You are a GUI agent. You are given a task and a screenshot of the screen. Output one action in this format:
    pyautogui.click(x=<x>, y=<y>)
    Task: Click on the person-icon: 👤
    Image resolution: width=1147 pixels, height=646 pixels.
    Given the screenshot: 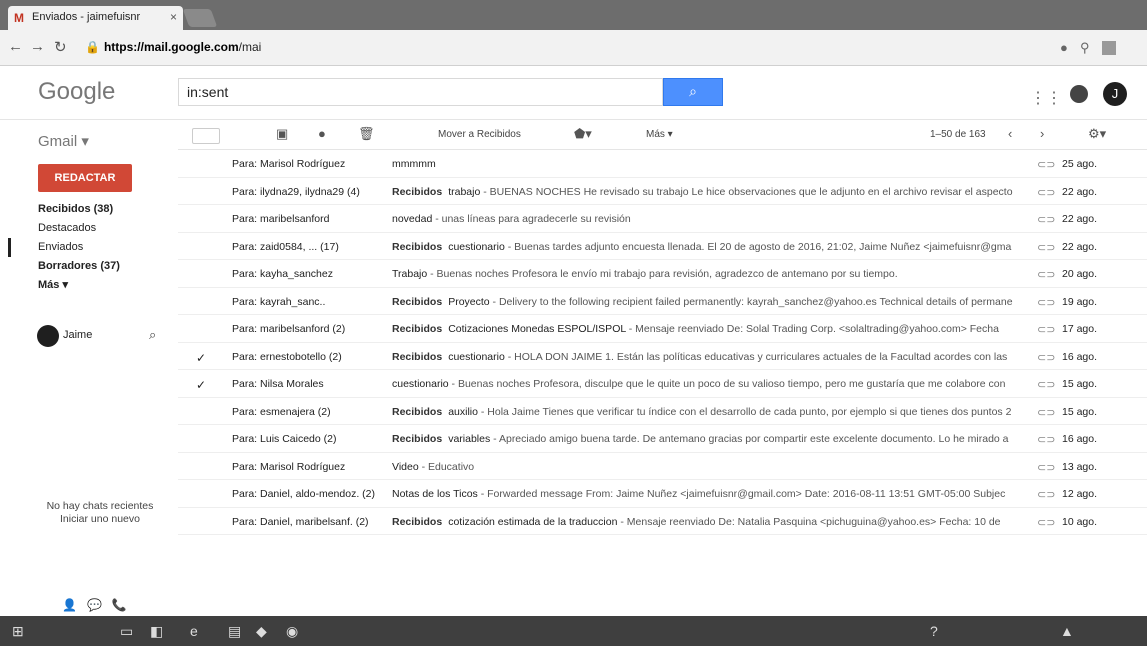 What is the action you would take?
    pyautogui.click(x=74, y=605)
    